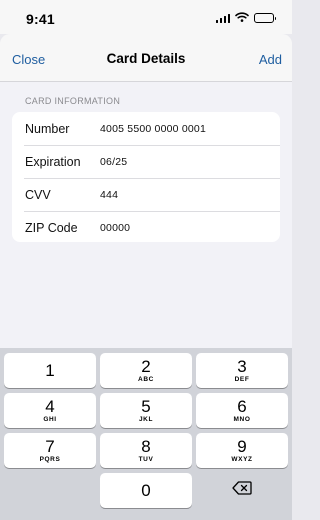 The image size is (320, 520). What do you see at coordinates (38, 194) in the screenshot?
I see `cvv-label: CVV` at bounding box center [38, 194].